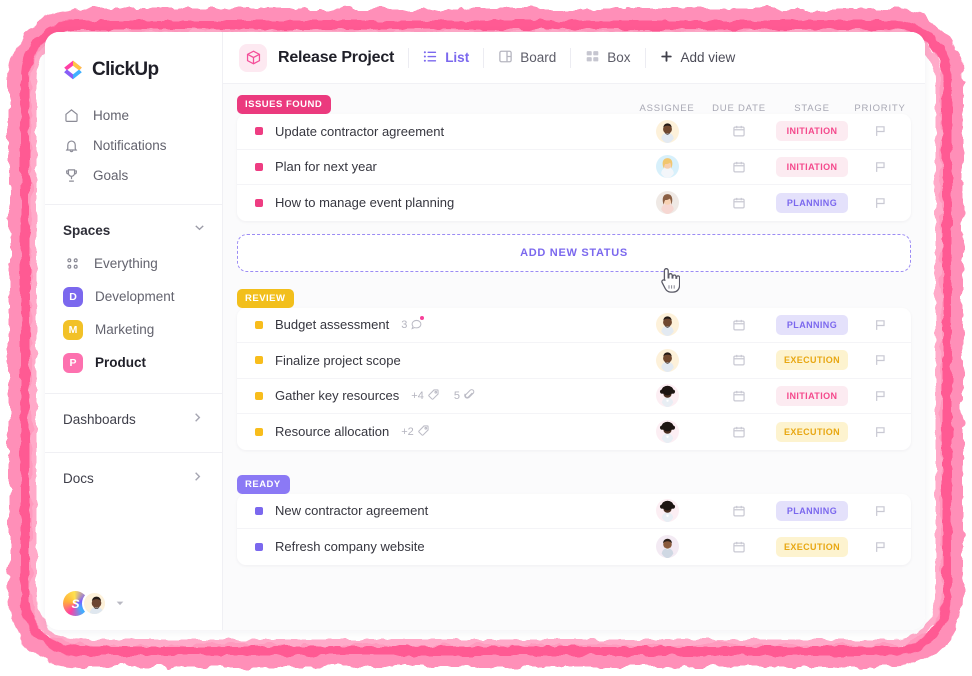 The image size is (972, 676). I want to click on task-title: Gather key resources, so click(337, 396).